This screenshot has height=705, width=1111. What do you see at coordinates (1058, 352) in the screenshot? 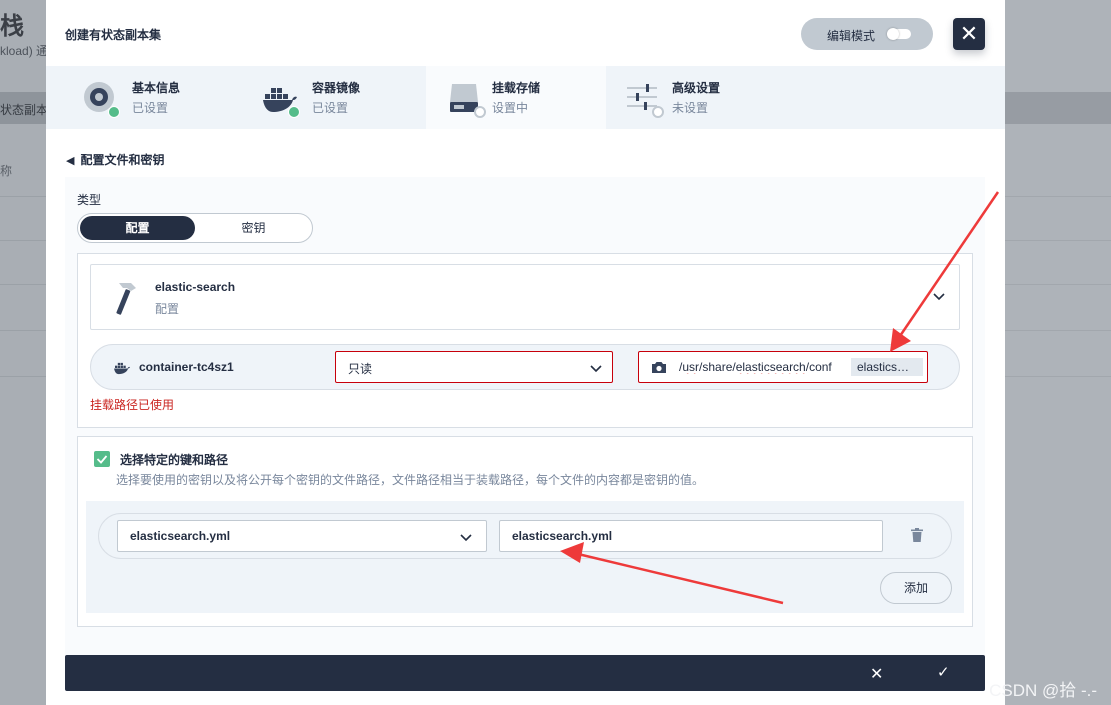
I see `background-page-right` at bounding box center [1058, 352].